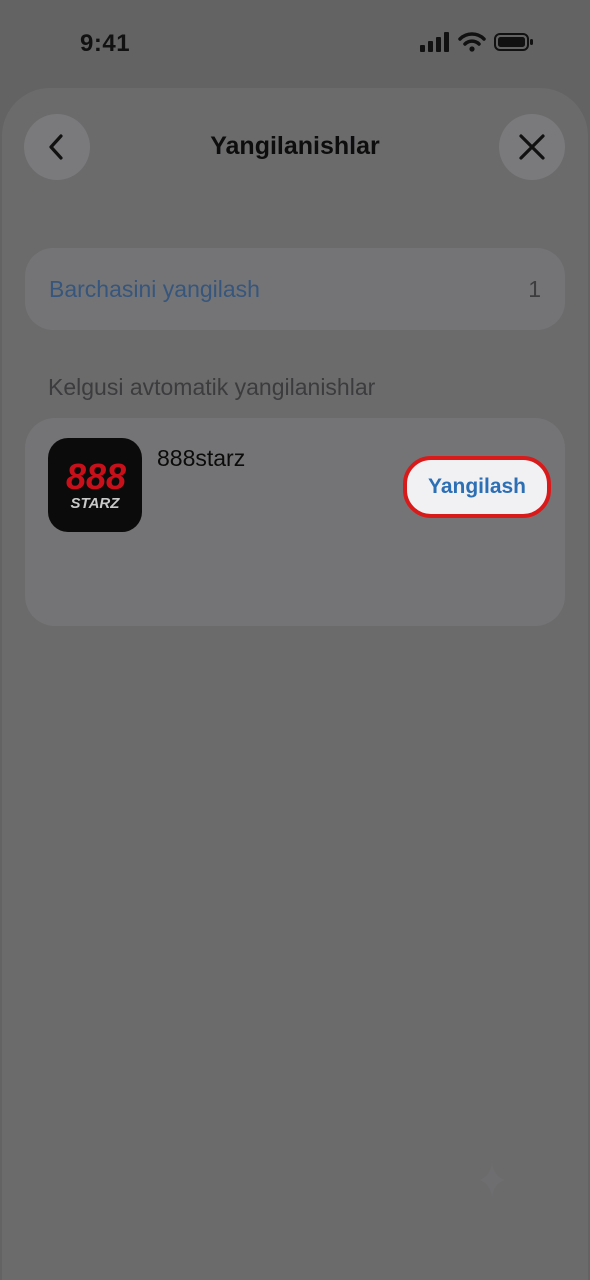  I want to click on app-name: 888starz, so click(201, 458).